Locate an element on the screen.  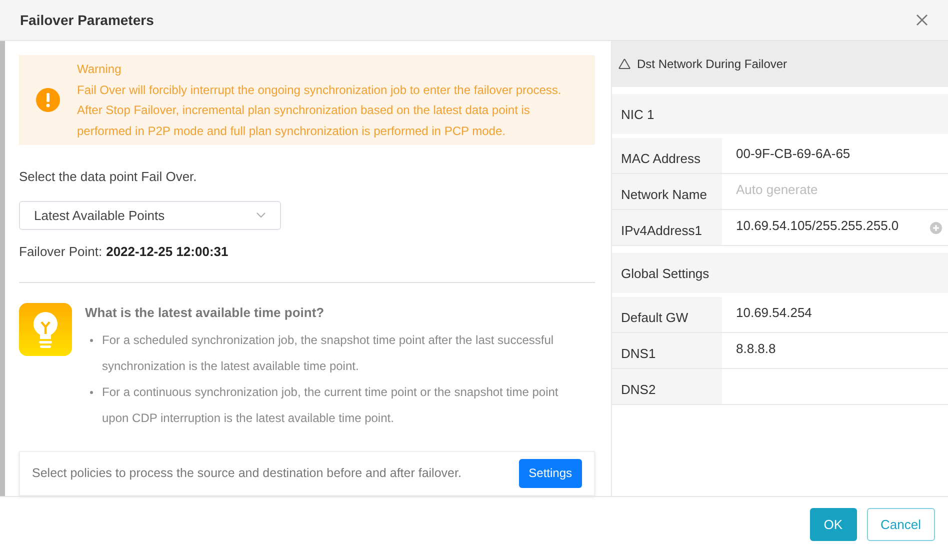
warning-title: Warning is located at coordinates (99, 69).